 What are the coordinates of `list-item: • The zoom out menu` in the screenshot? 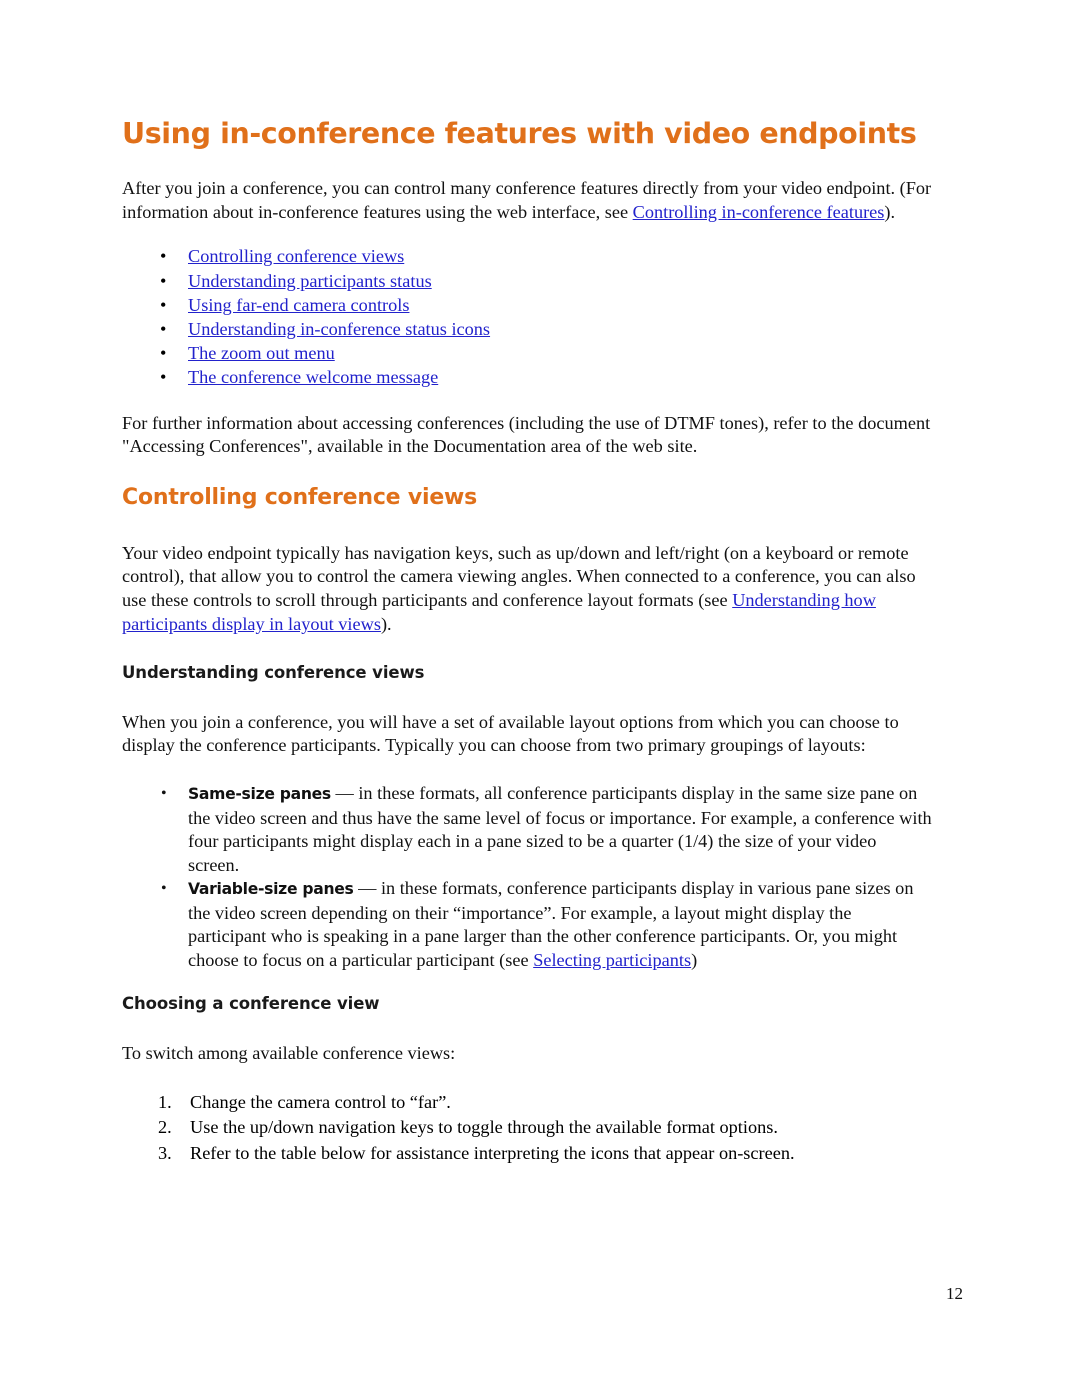 It's located at (527, 353).